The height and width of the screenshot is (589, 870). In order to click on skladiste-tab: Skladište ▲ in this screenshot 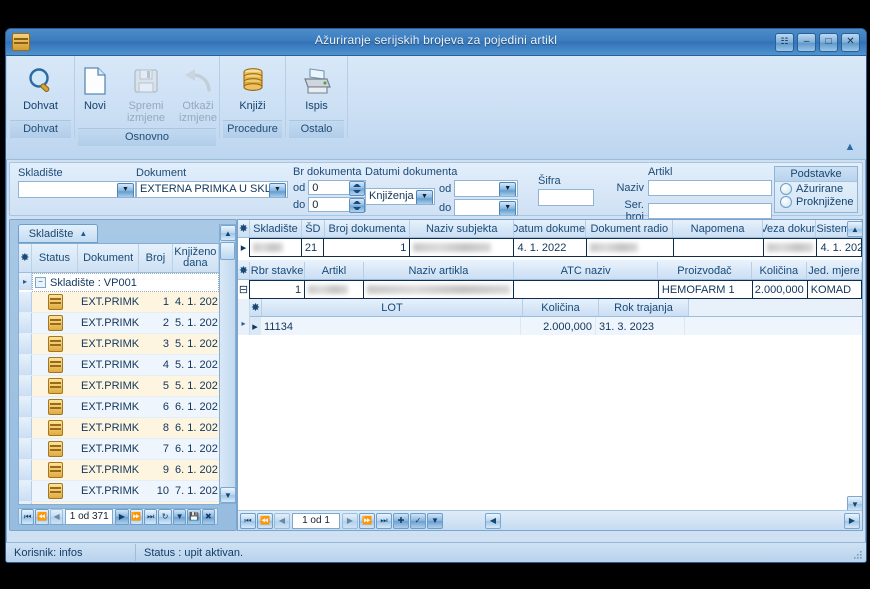, I will do `click(58, 233)`.